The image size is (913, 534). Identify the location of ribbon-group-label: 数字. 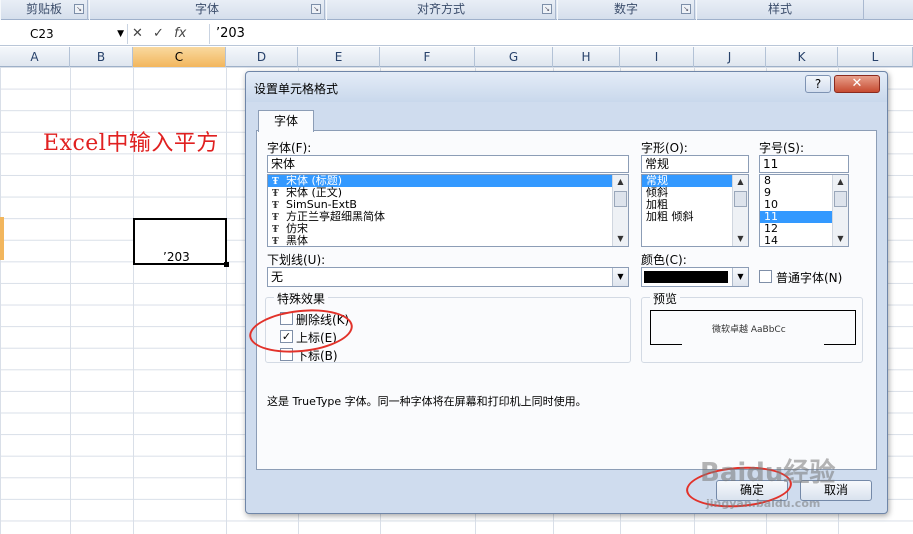
(625, 9).